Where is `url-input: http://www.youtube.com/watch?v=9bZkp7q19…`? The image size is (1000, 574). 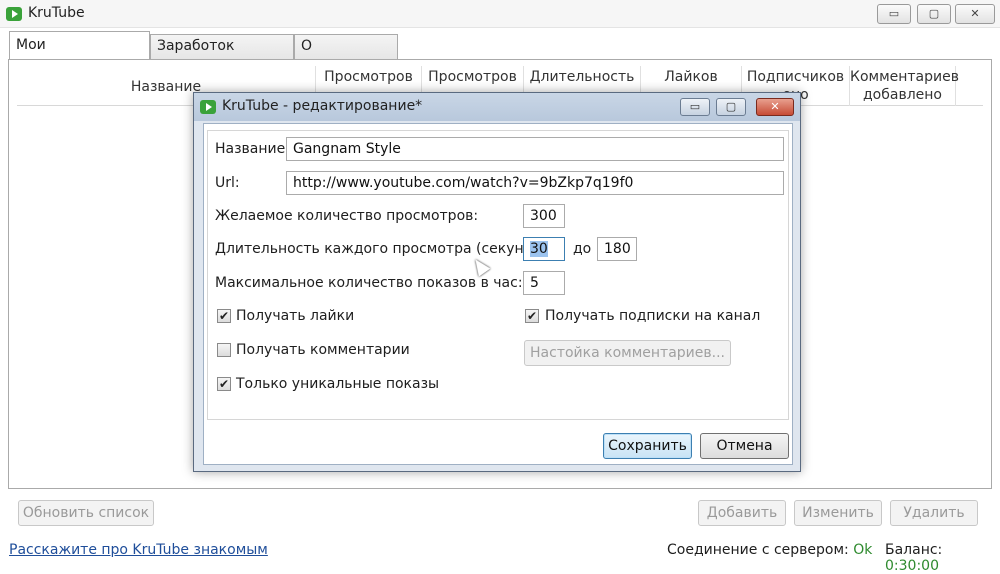
url-input: http://www.youtube.com/watch?v=9bZkp7q19… is located at coordinates (535, 183).